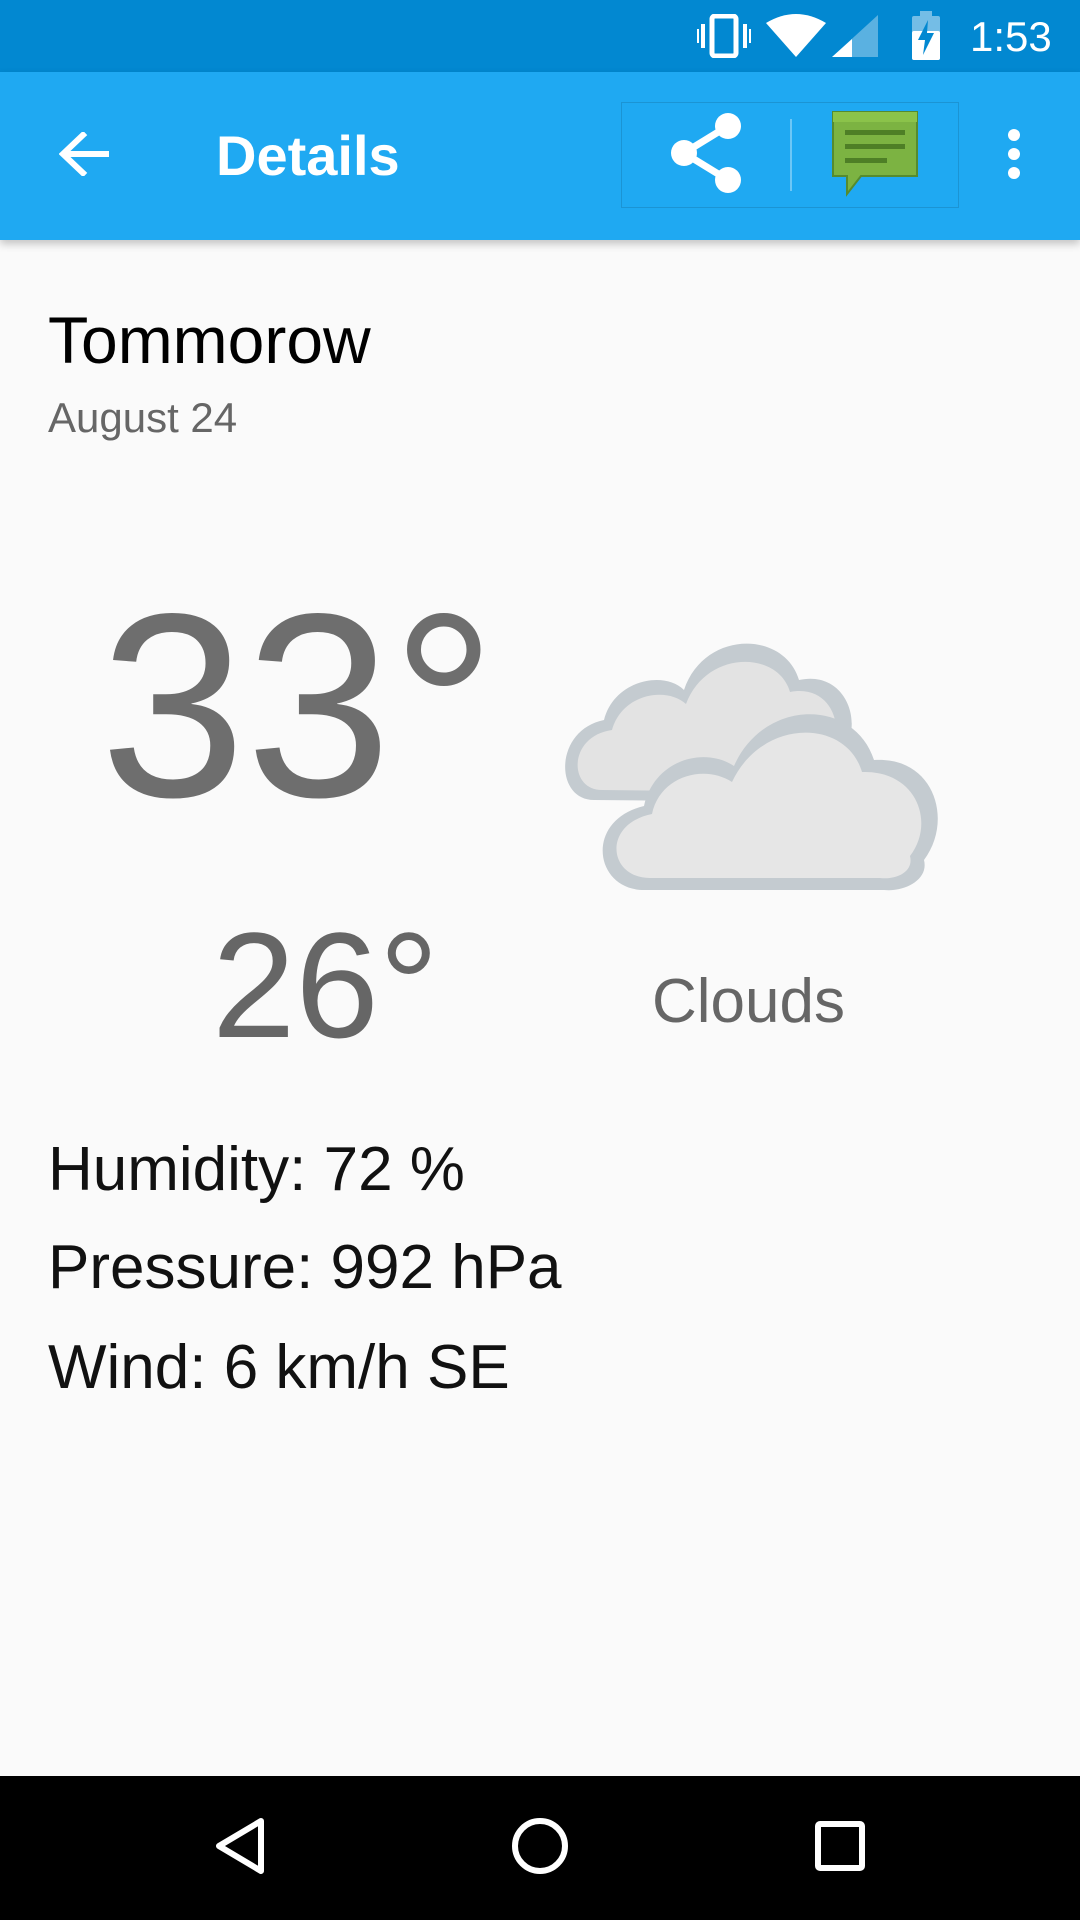 The height and width of the screenshot is (1920, 1080). What do you see at coordinates (748, 1001) in the screenshot?
I see `condition-label: Clouds` at bounding box center [748, 1001].